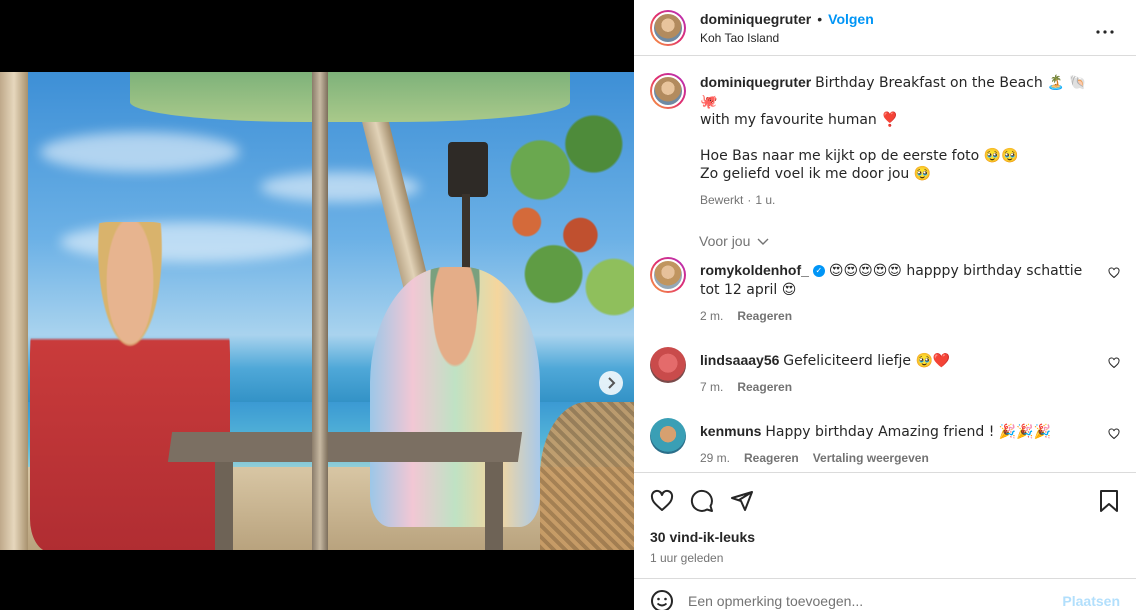  Describe the element at coordinates (875, 600) in the screenshot. I see `comment-input` at that location.